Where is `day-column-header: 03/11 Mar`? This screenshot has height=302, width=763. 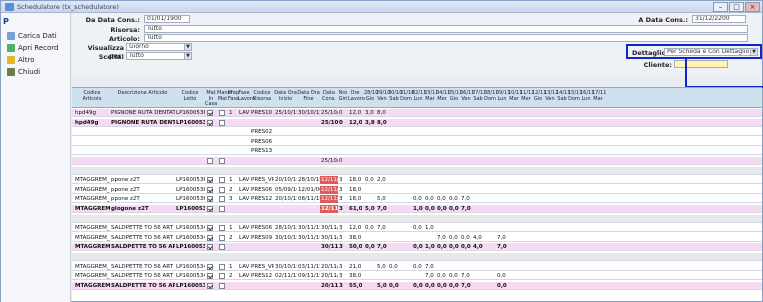 day-column-header: 03/11 Mar is located at coordinates (431, 96).